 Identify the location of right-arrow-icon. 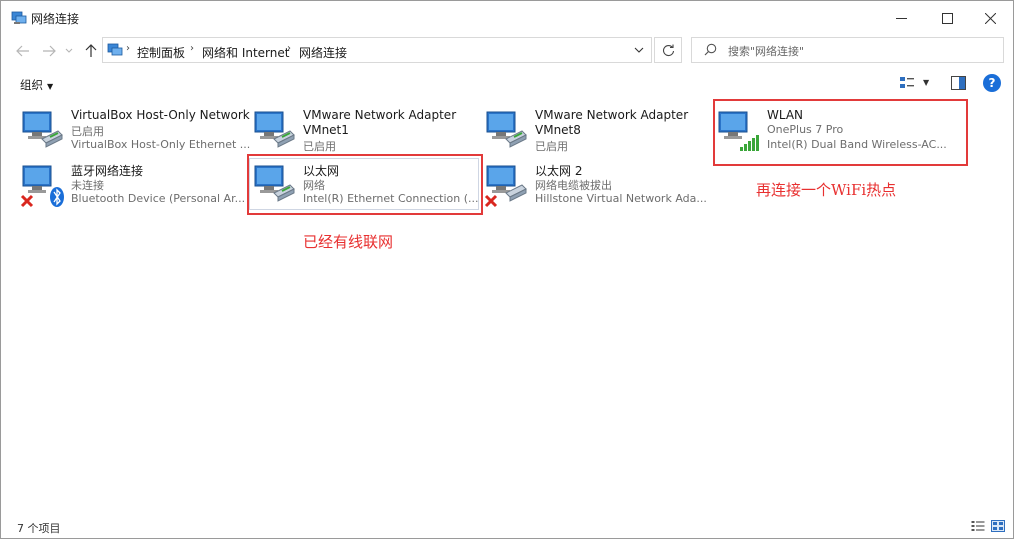
(49, 51).